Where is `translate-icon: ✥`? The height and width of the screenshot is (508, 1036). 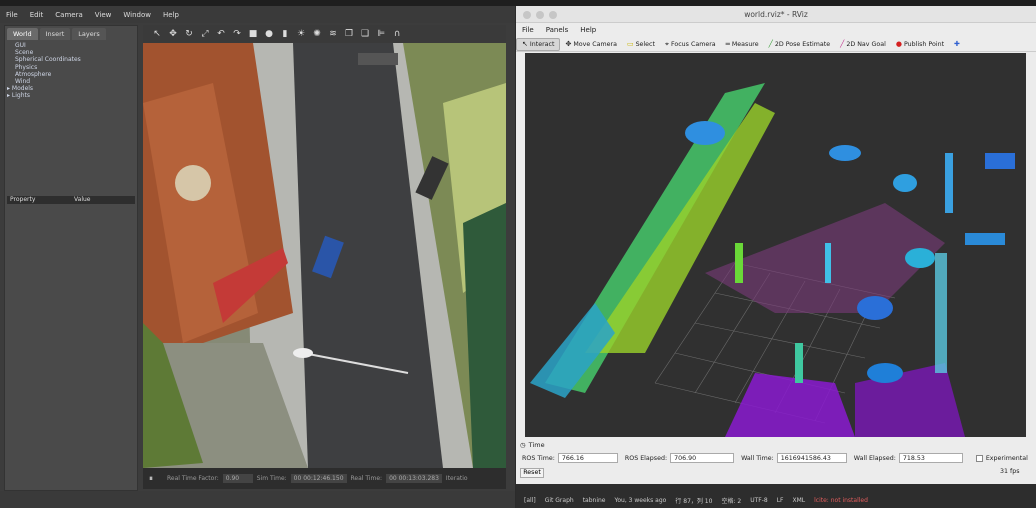 translate-icon: ✥ is located at coordinates (173, 34).